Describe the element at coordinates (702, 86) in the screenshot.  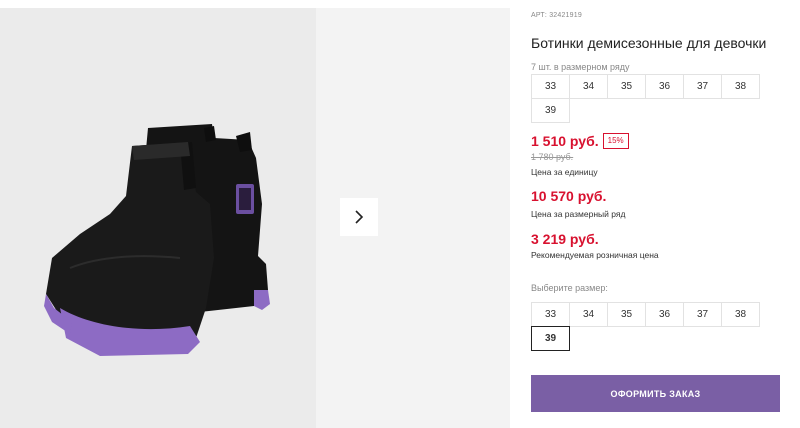
I see `size-row-cell: 37` at that location.